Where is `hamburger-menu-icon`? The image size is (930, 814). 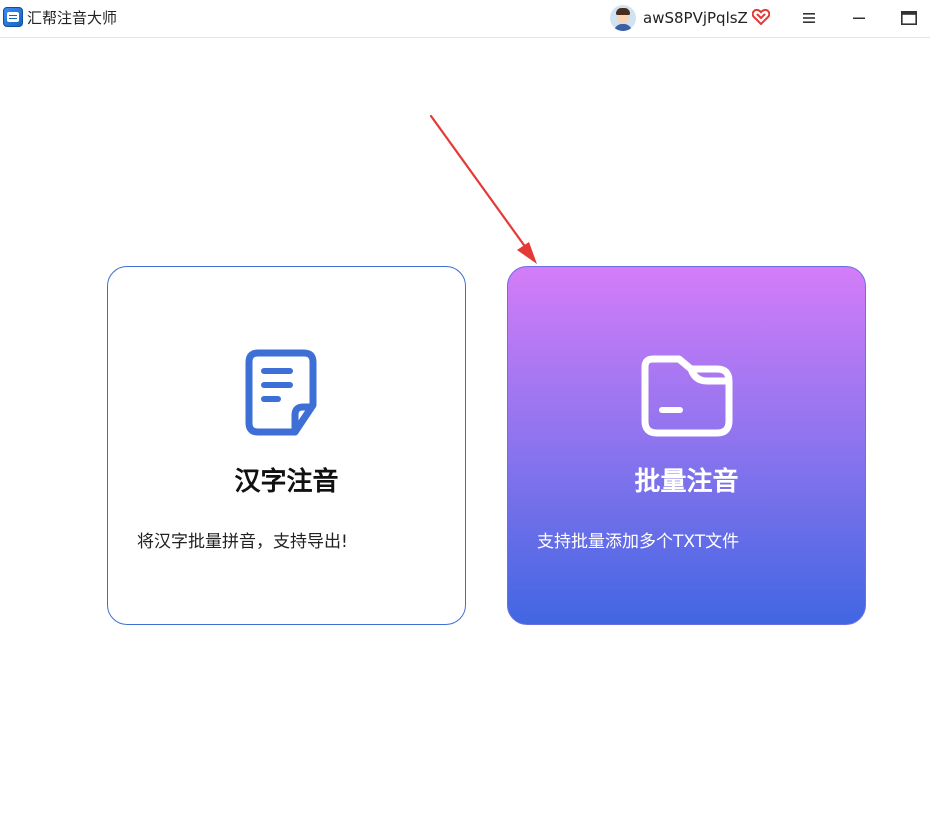 hamburger-menu-icon is located at coordinates (809, 18).